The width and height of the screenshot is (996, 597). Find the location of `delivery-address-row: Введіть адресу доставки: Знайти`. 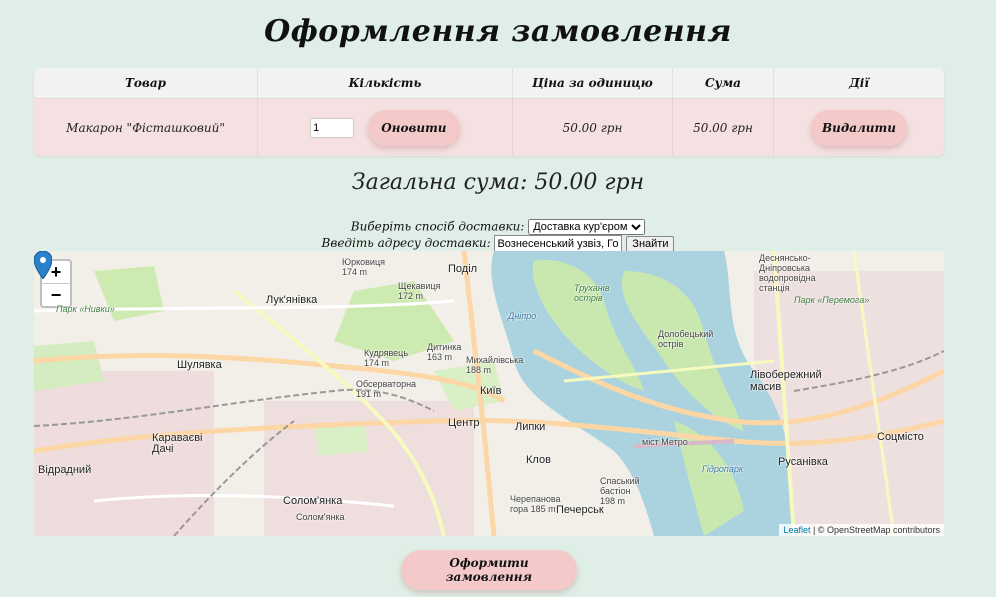

delivery-address-row: Введіть адресу доставки: Знайти is located at coordinates (498, 243).